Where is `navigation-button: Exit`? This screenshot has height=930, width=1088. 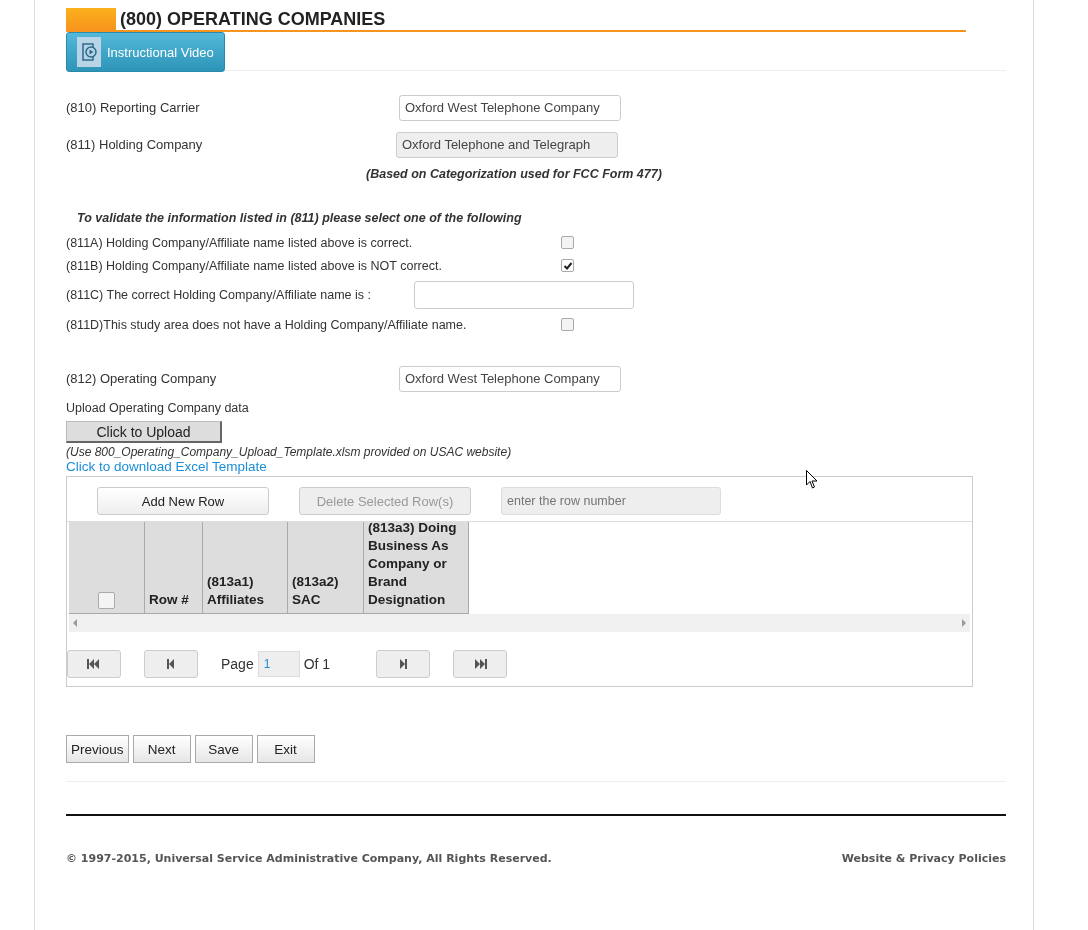
navigation-button: Exit is located at coordinates (285, 749).